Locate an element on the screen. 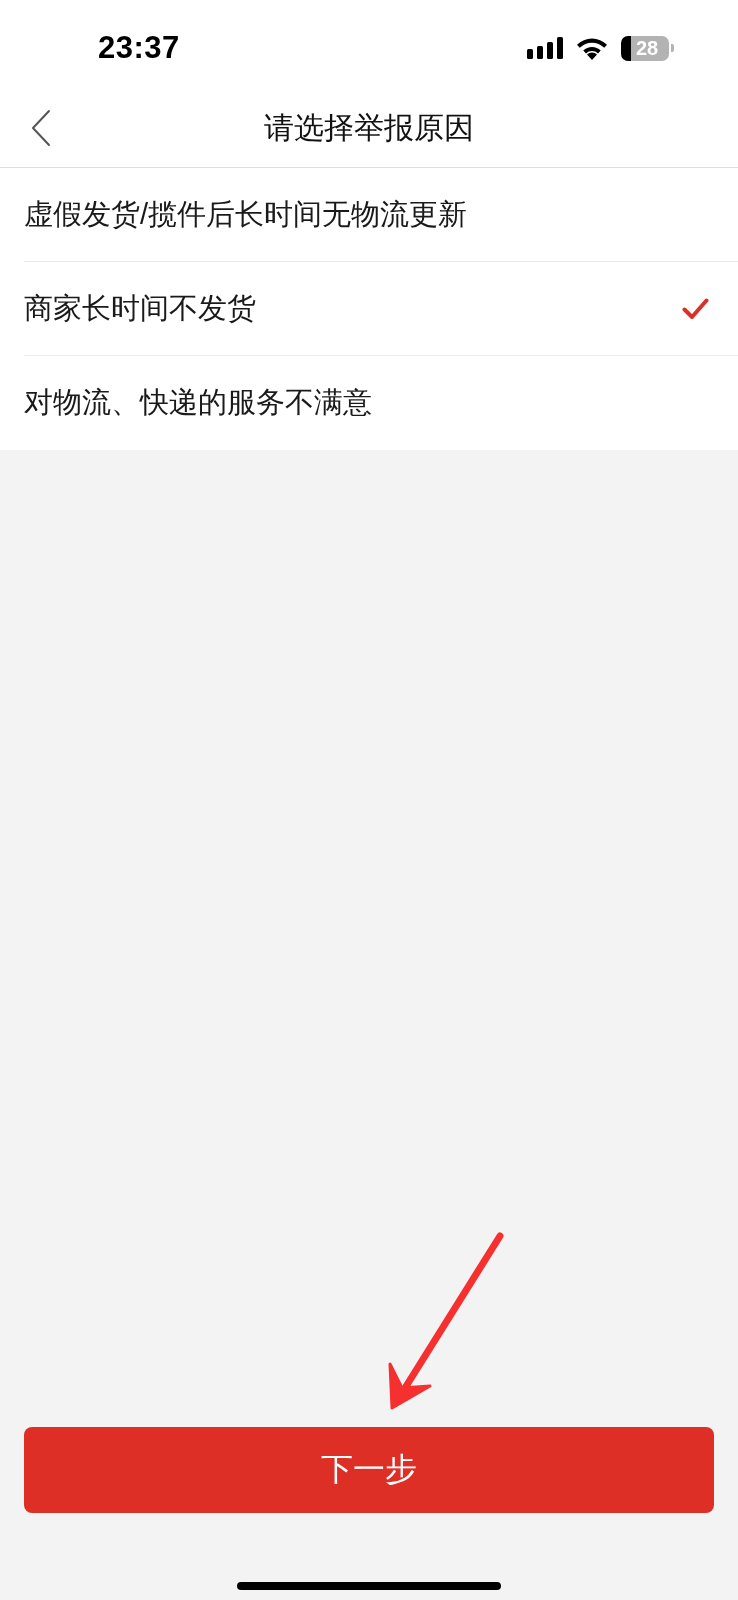 Image resolution: width=738 pixels, height=1600 pixels. signal-icon is located at coordinates (545, 48).